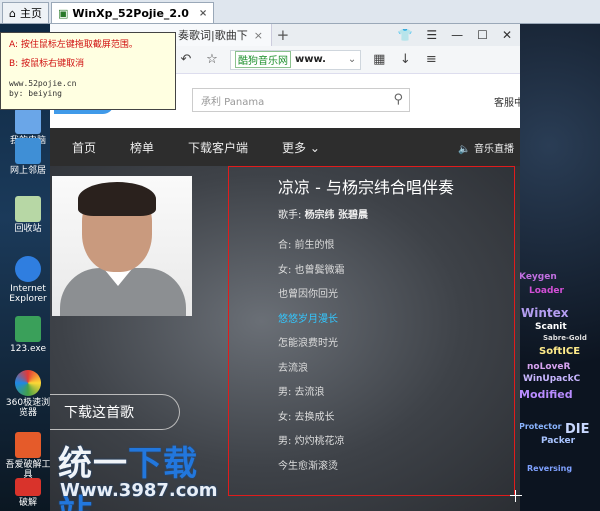  Describe the element at coordinates (404, 35) in the screenshot. I see `skin-icon: 👕` at that location.